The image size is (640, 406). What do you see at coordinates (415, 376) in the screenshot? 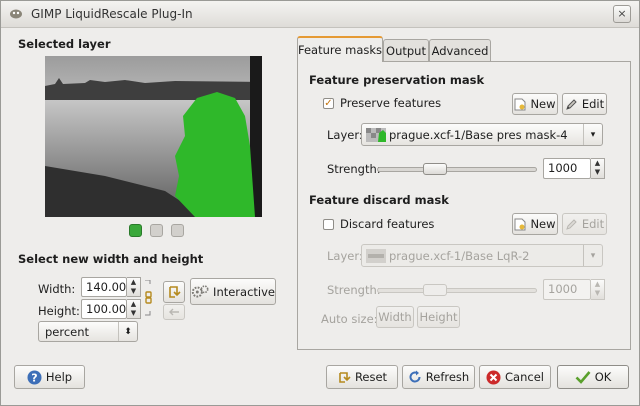
I see `refresh-icon` at bounding box center [415, 376].